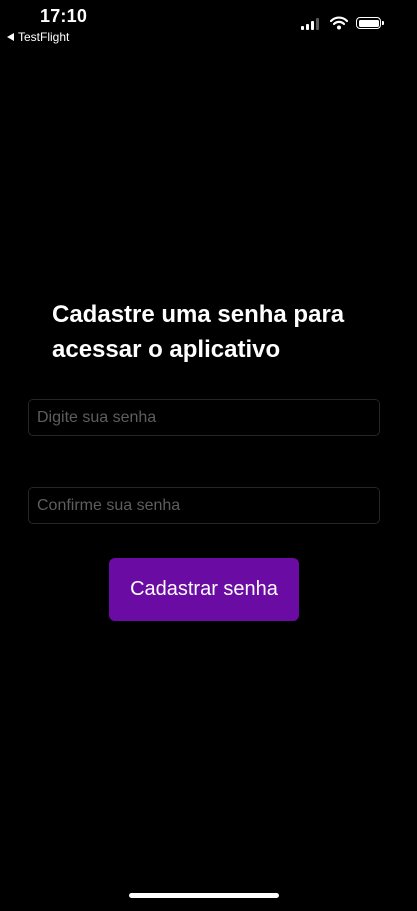 Image resolution: width=417 pixels, height=911 pixels. What do you see at coordinates (64, 16) in the screenshot?
I see `status-time: 17:10` at bounding box center [64, 16].